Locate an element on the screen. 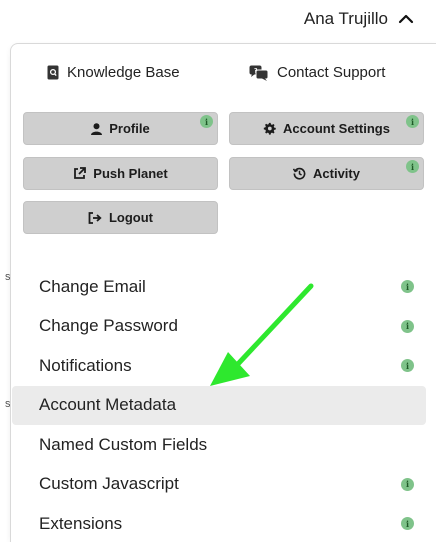 Image resolution: width=436 pixels, height=542 pixels. user-name: Ana Trujillo is located at coordinates (345, 18).